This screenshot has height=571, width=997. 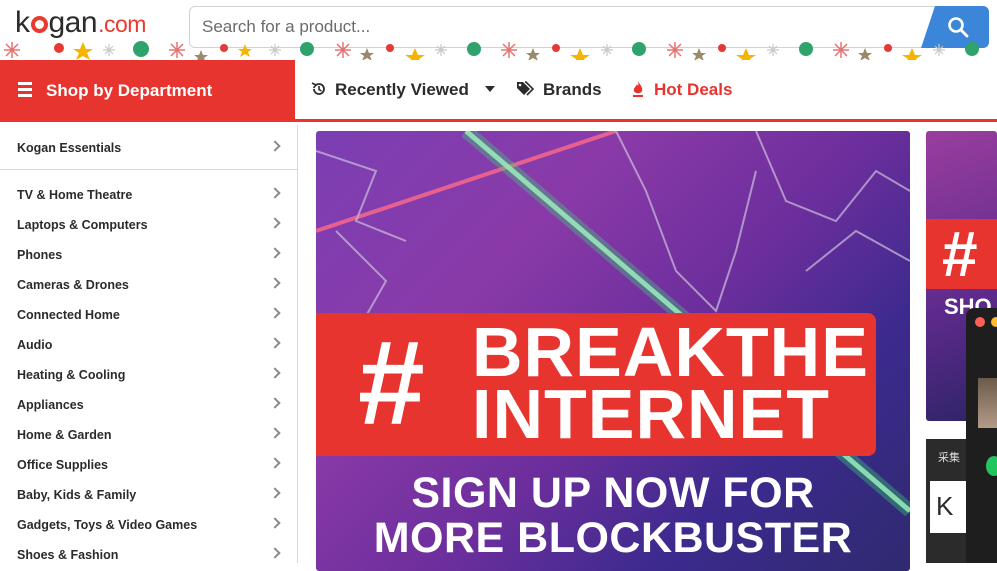 What do you see at coordinates (949, 458) in the screenshot?
I see `panel-label: 采集` at bounding box center [949, 458].